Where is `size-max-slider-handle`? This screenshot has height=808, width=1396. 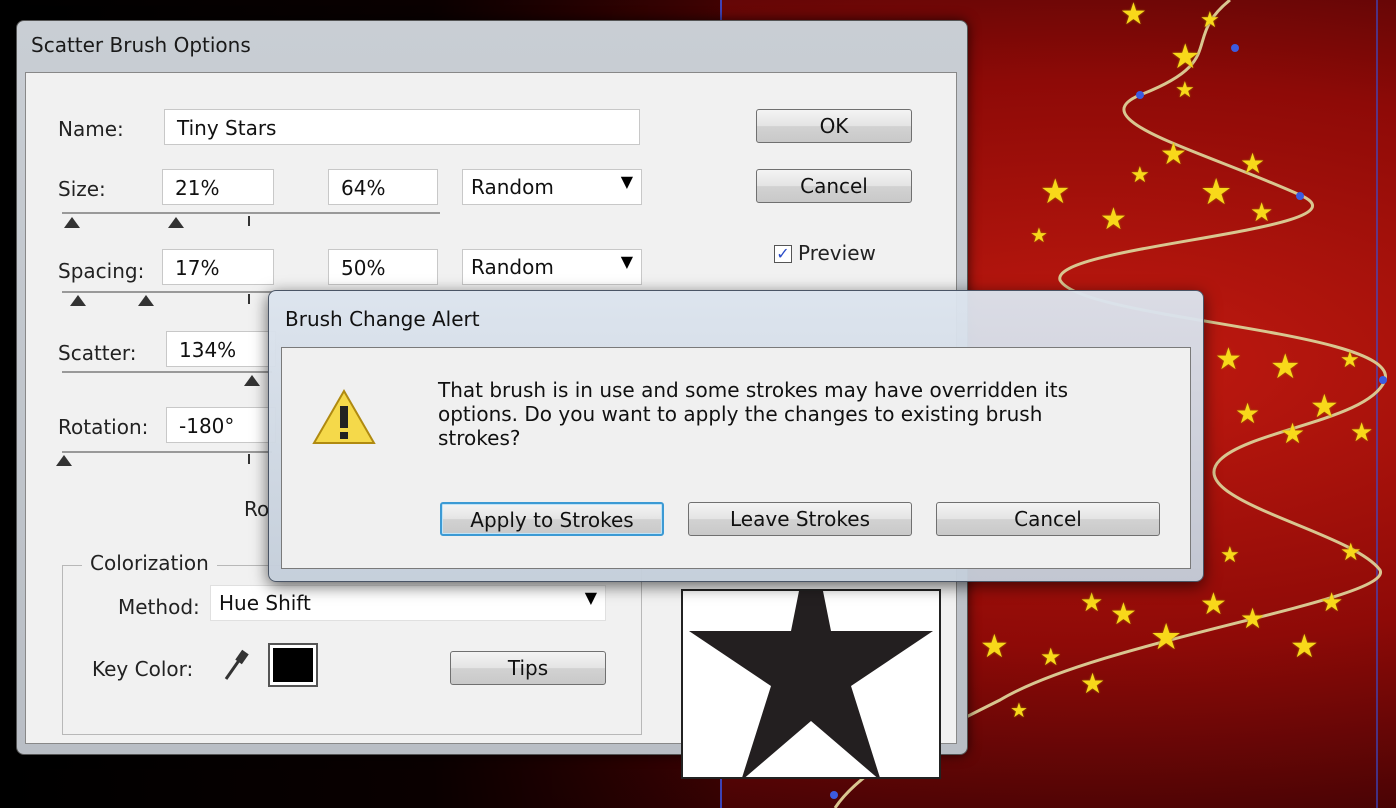 size-max-slider-handle is located at coordinates (176, 222).